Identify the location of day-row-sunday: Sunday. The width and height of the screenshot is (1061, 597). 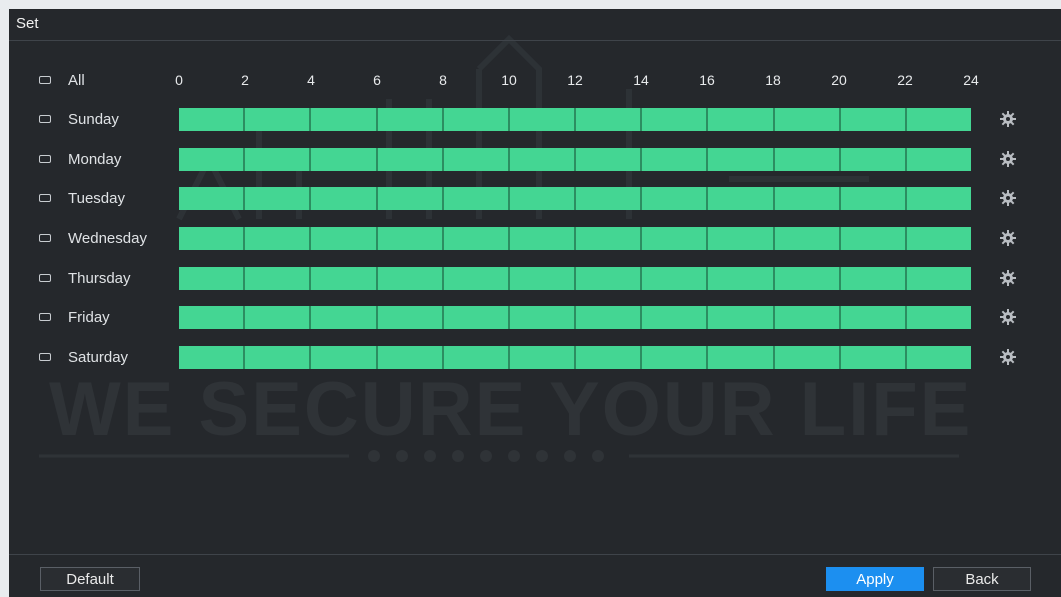
(79, 119).